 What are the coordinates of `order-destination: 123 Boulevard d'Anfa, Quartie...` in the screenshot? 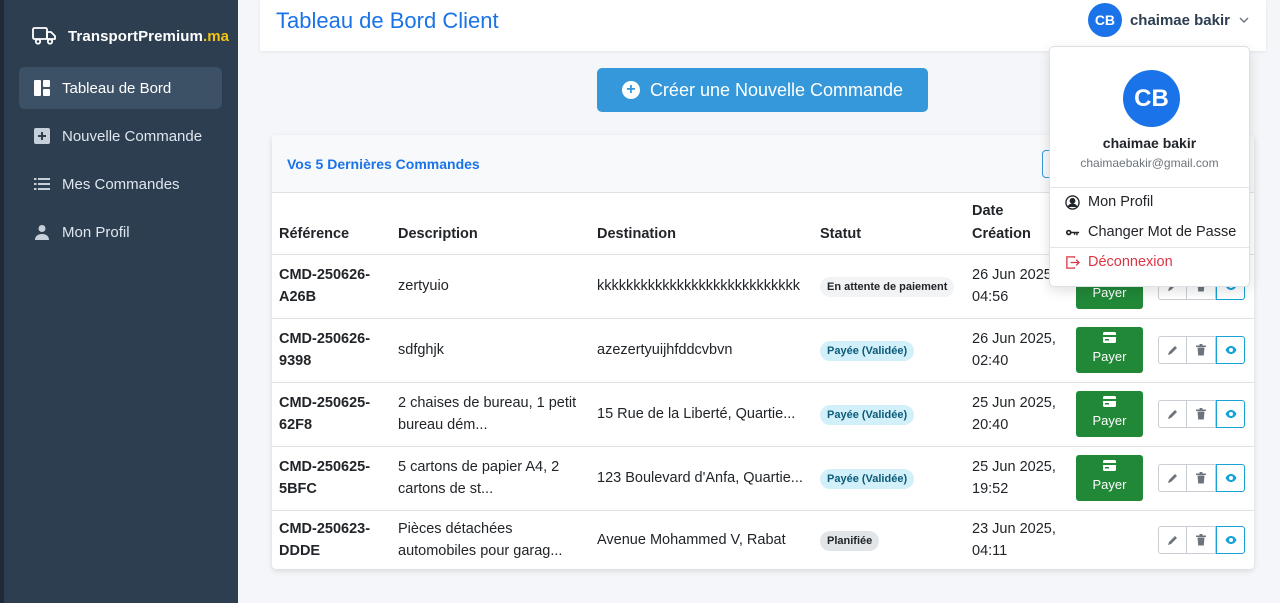 It's located at (701, 478).